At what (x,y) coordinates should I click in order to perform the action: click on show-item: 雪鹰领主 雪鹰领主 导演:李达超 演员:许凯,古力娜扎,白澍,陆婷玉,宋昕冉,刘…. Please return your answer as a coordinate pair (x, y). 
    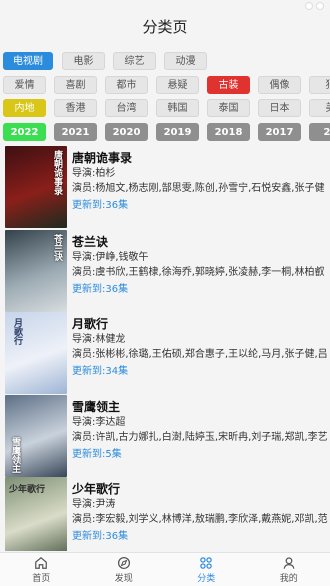
    Looking at the image, I should click on (165, 436).